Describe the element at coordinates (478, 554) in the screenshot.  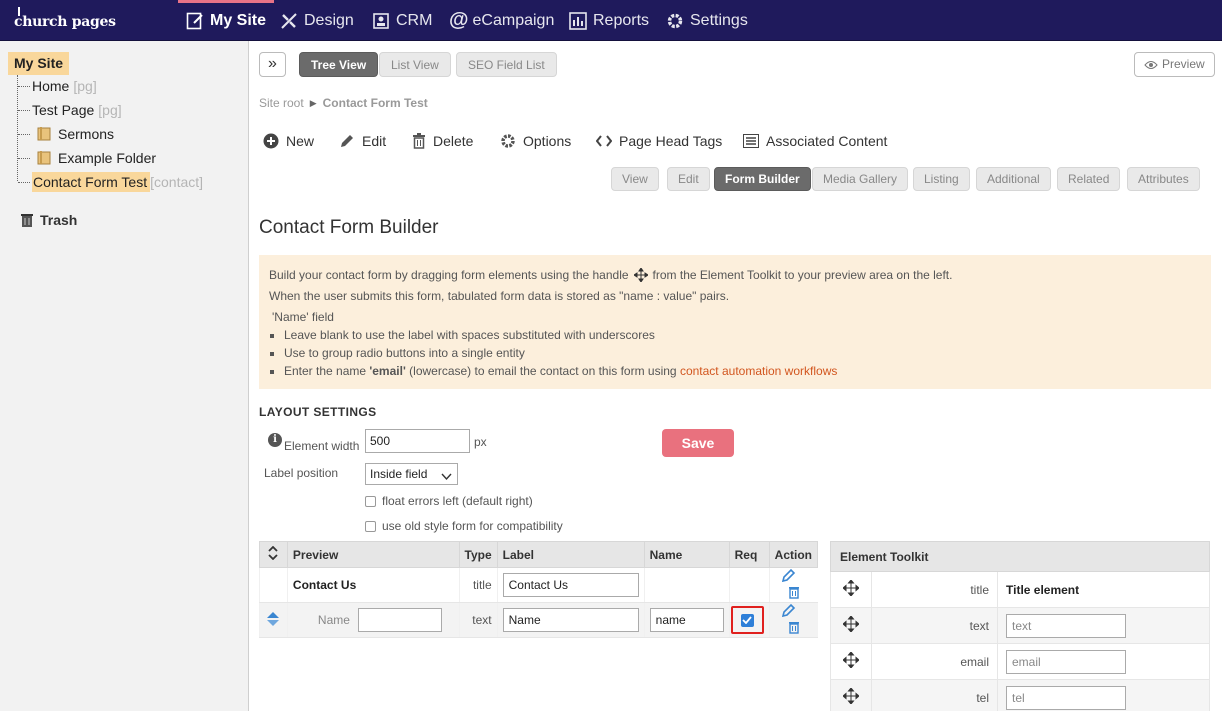
I see `type-column-header: Type` at that location.